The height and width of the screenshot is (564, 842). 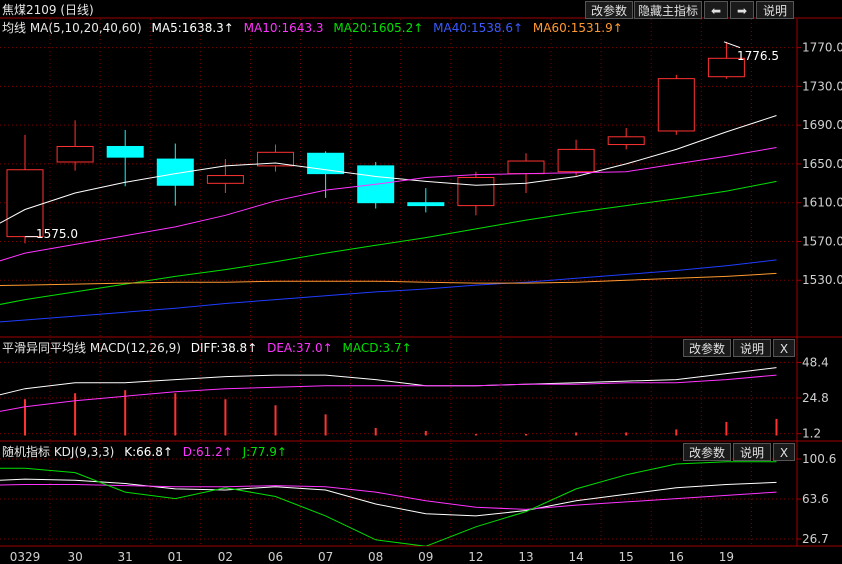 What do you see at coordinates (822, 86) in the screenshot?
I see `price-tick-label: 1730.0` at bounding box center [822, 86].